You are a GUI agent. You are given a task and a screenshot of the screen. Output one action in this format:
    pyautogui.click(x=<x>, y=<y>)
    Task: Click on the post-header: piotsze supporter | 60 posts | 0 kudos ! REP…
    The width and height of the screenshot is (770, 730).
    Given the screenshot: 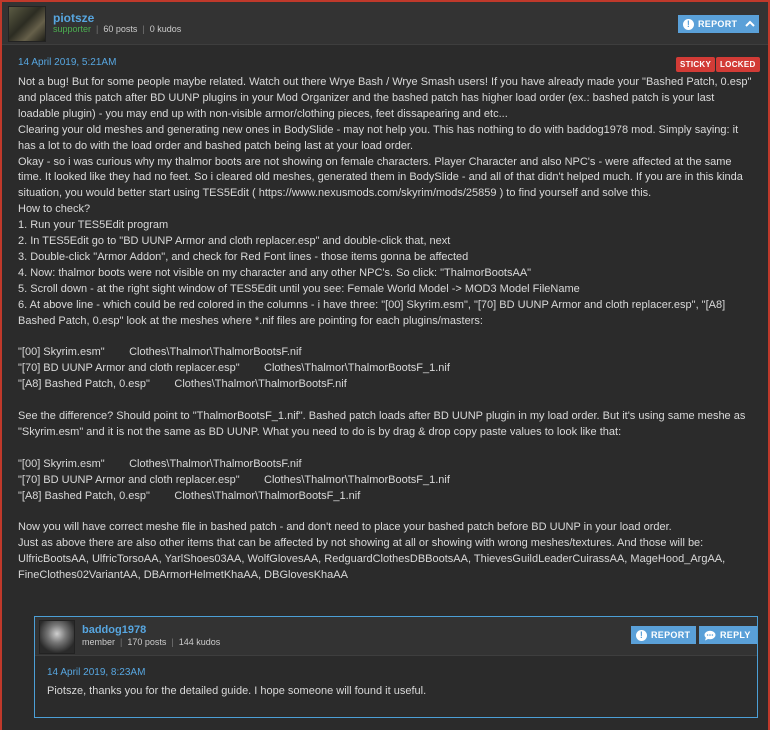 What is the action you would take?
    pyautogui.click(x=385, y=23)
    